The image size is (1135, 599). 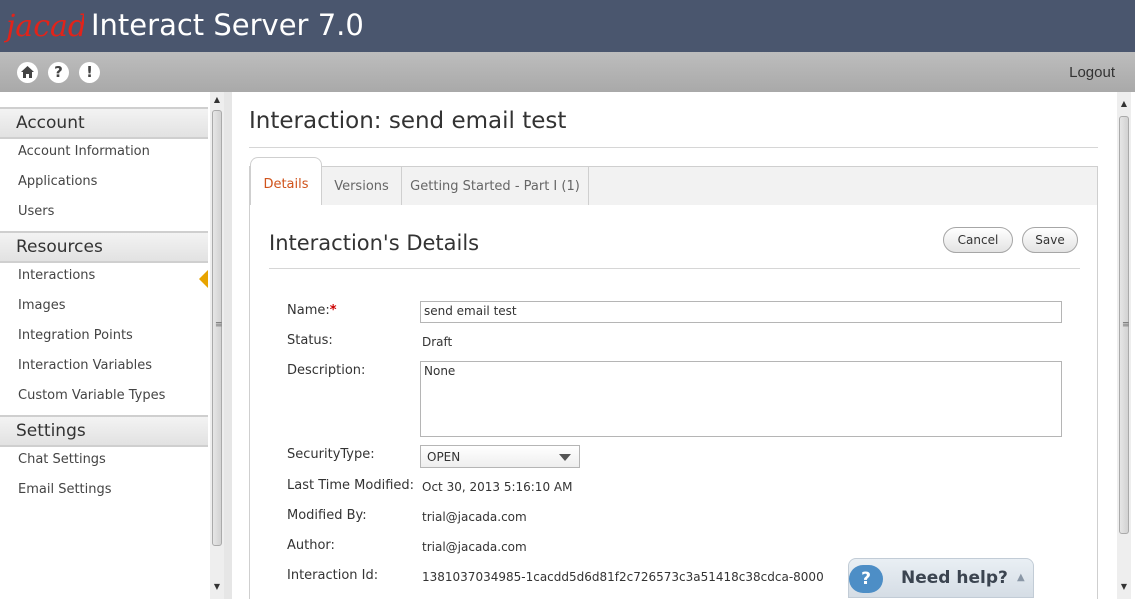 I want to click on sidebar-item-applications: Applications, so click(x=57, y=181).